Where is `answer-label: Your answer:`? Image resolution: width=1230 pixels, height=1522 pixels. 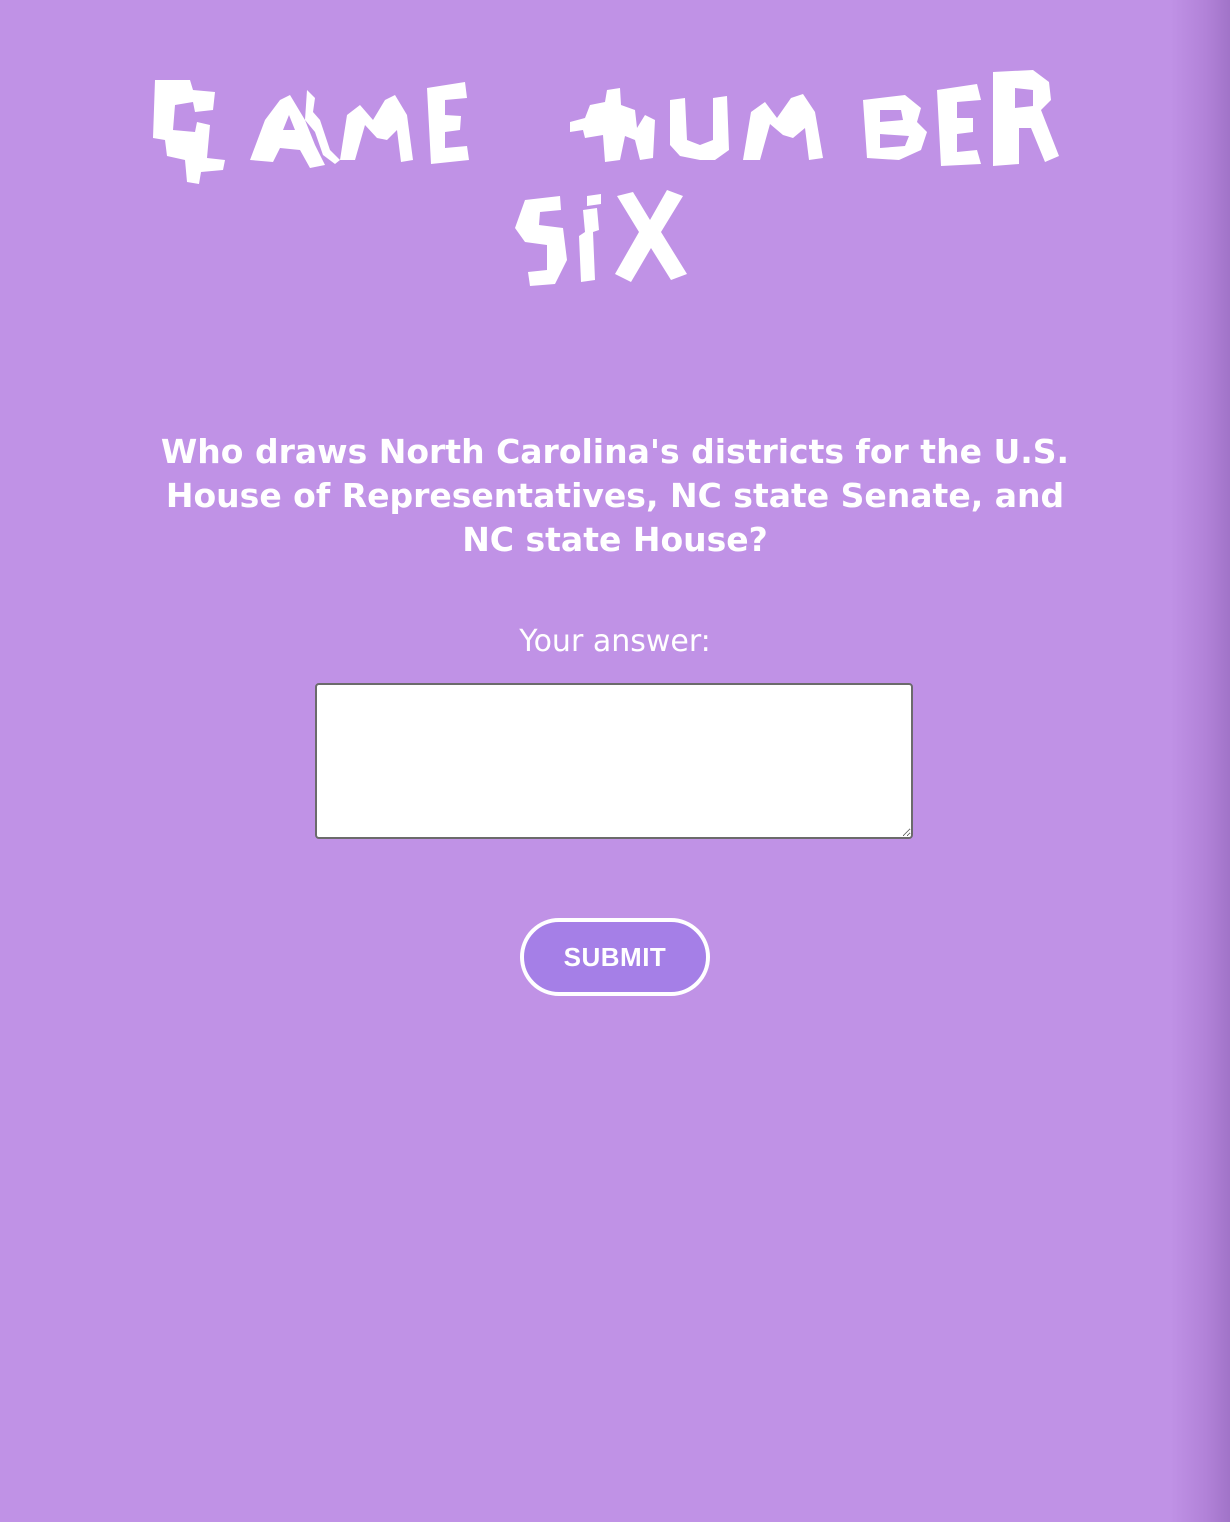
answer-label: Your answer: is located at coordinates (615, 641).